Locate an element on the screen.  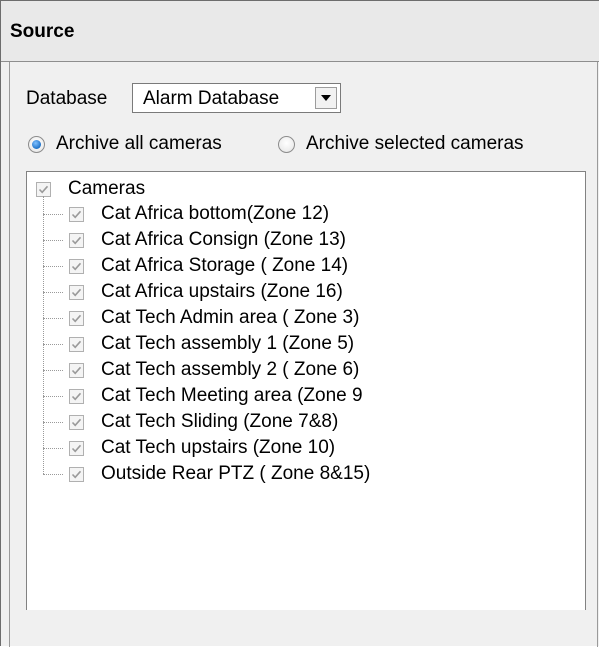
camera-label: Cat Tech Meeting area (Zone 9 is located at coordinates (232, 395).